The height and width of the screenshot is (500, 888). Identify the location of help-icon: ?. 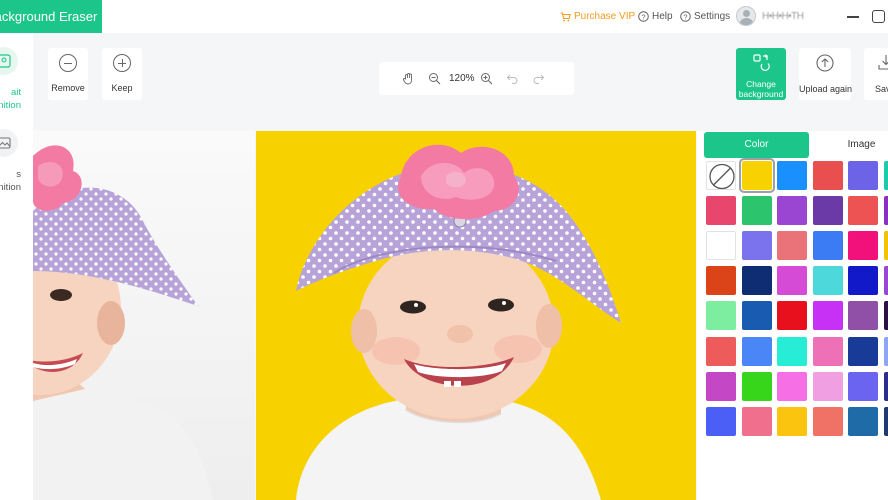
(643, 16).